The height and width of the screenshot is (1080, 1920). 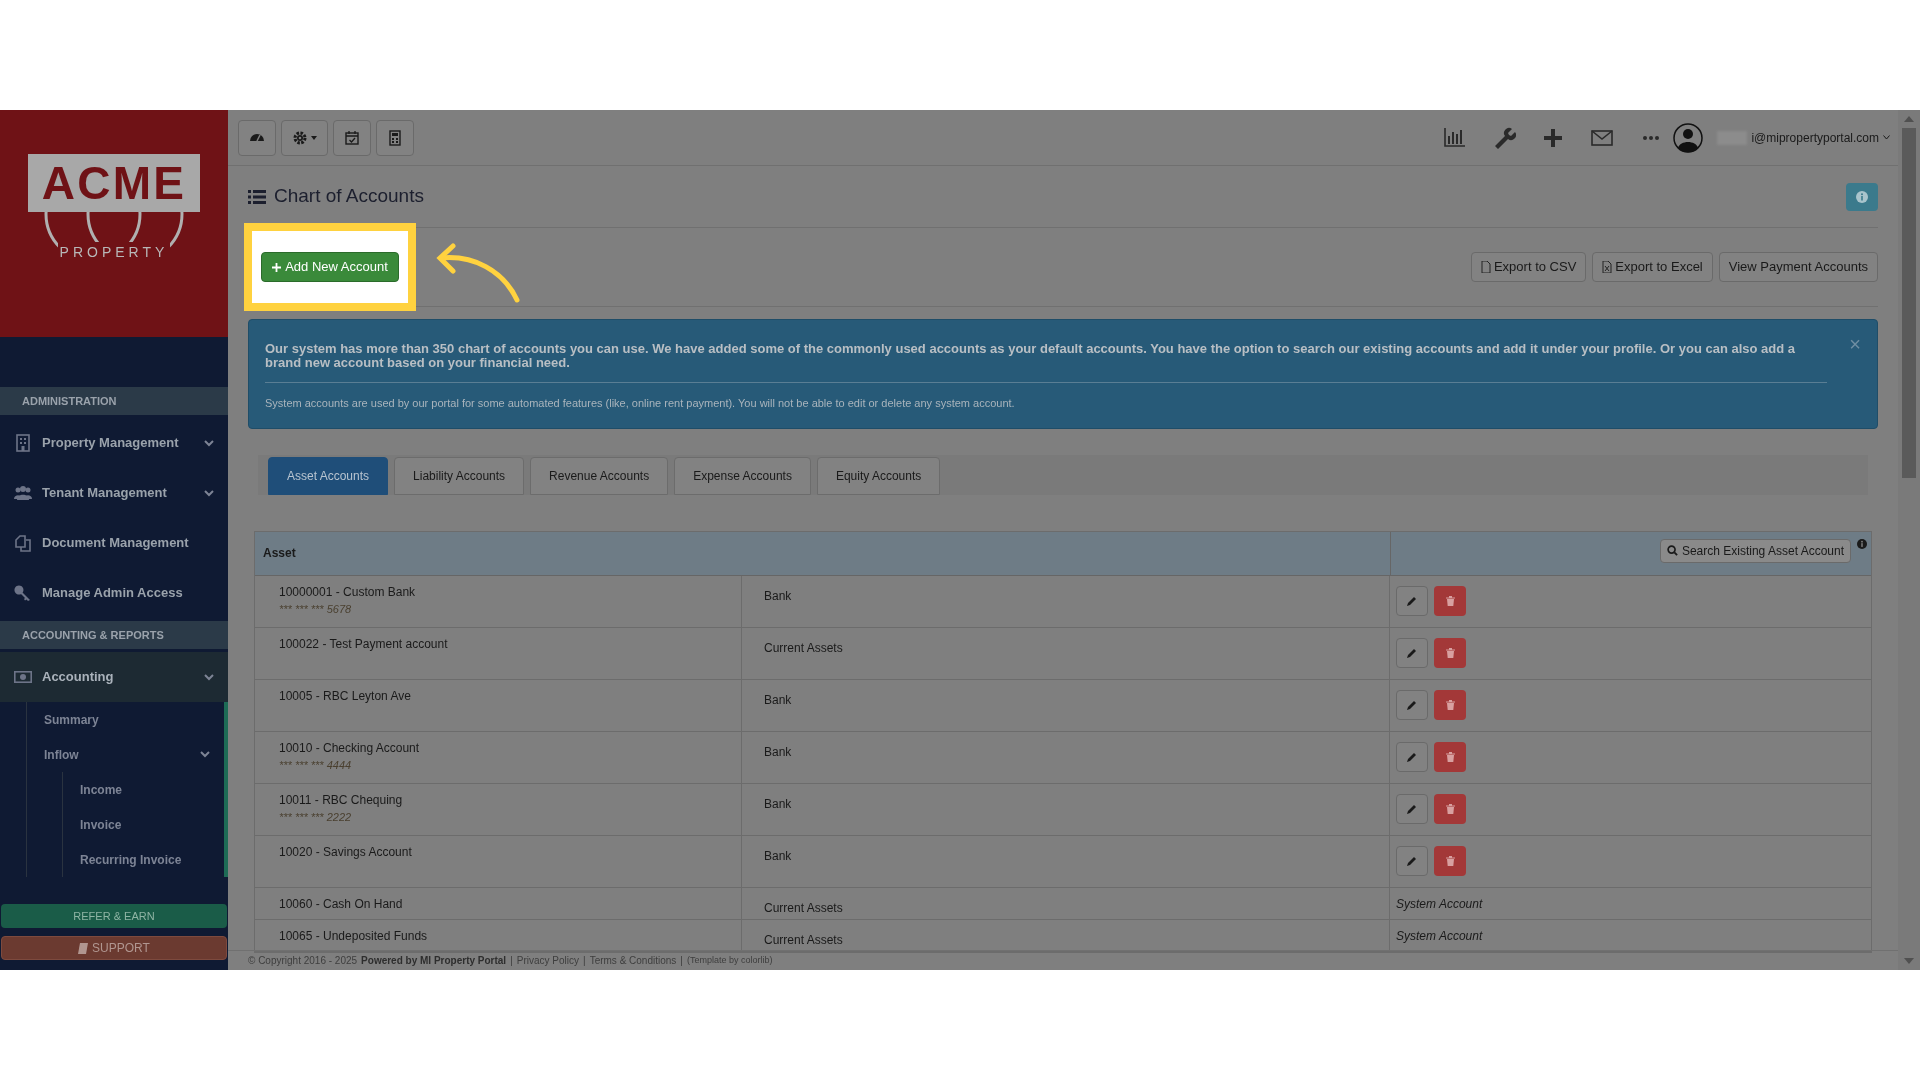 I want to click on logo-subtitle: PROPERTY, so click(x=114, y=252).